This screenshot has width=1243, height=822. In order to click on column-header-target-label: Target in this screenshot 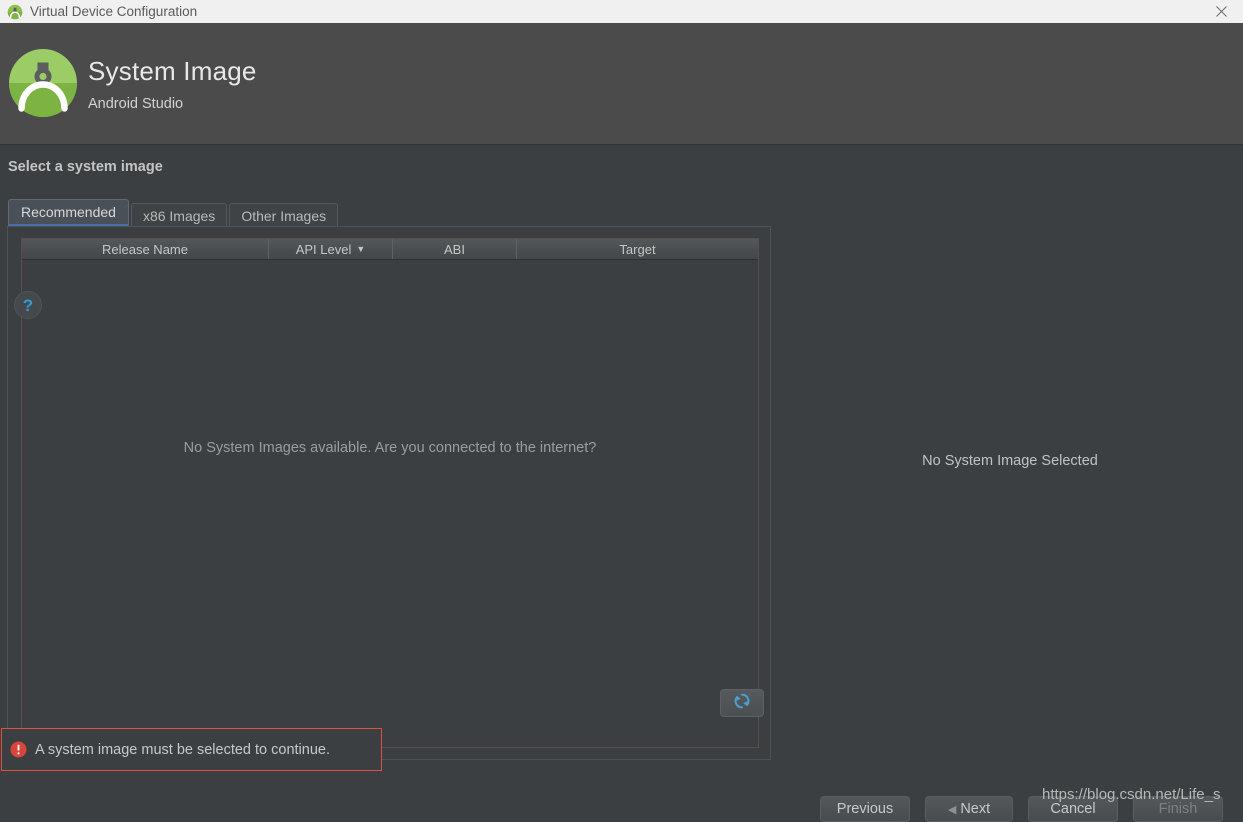, I will do `click(637, 249)`.